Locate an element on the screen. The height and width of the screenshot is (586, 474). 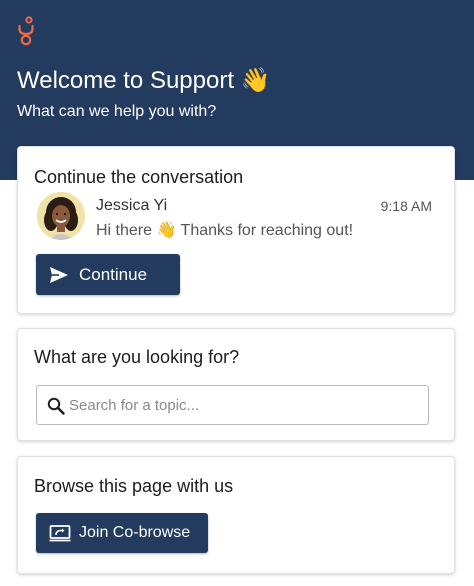
search-box is located at coordinates (232, 405).